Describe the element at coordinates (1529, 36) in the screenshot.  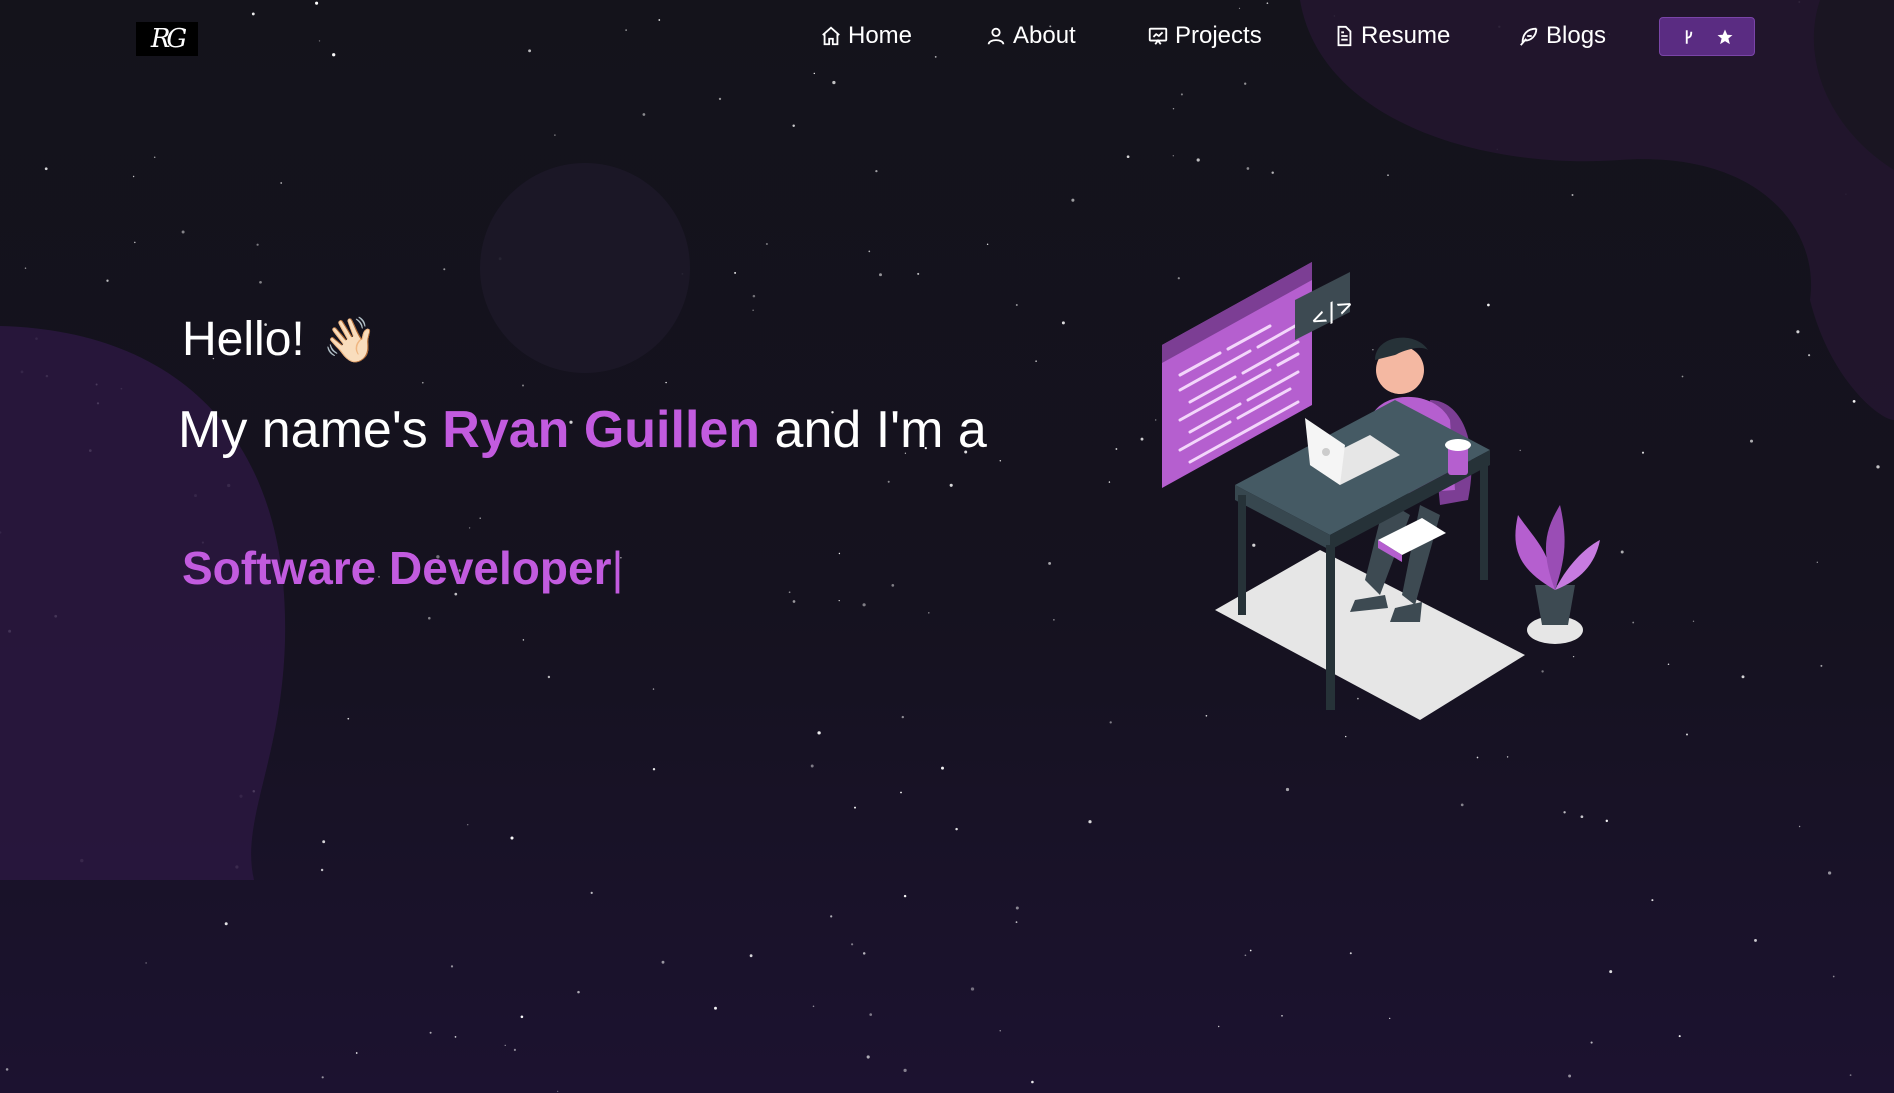
I see `feather-icon` at that location.